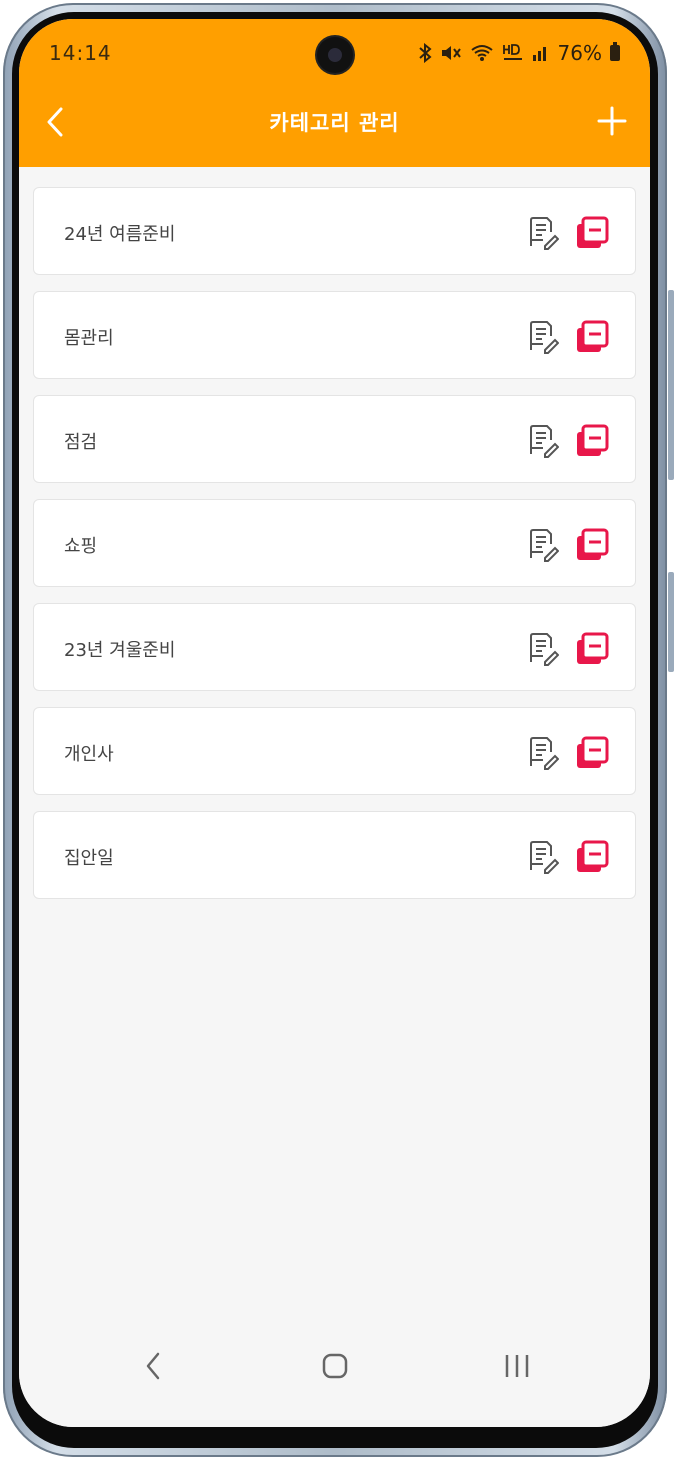 The image size is (674, 1461). Describe the element at coordinates (334, 855) in the screenshot. I see `category-row: 집안일` at that location.